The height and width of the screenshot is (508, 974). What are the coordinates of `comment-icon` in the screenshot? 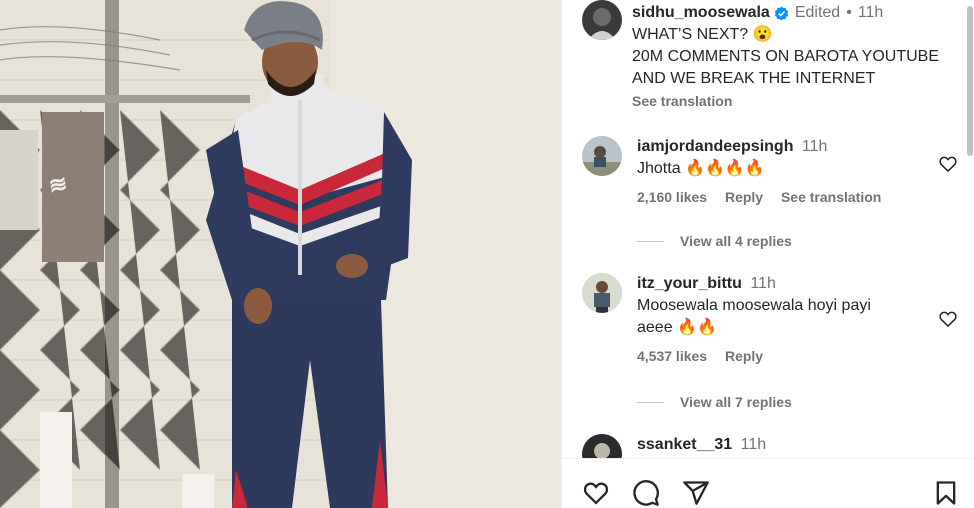 It's located at (646, 493).